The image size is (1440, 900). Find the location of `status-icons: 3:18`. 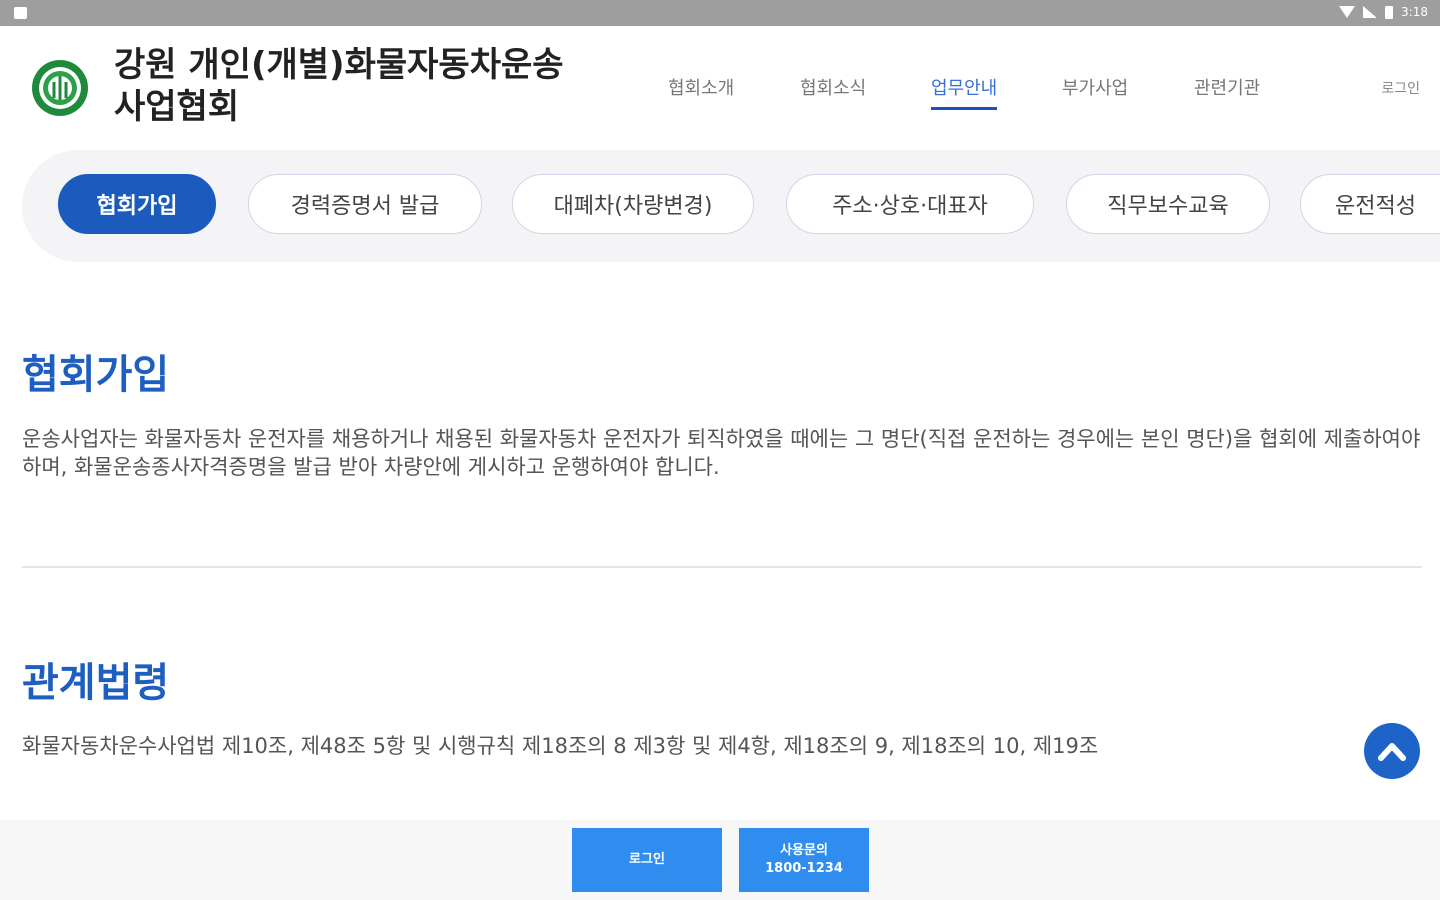

status-icons: 3:18 is located at coordinates (1383, 12).